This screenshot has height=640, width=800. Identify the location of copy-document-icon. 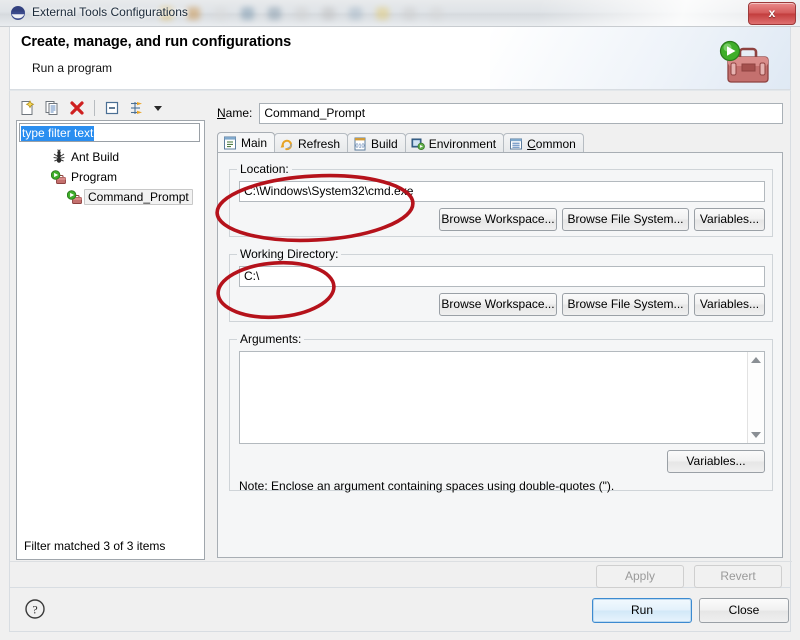
(52, 108).